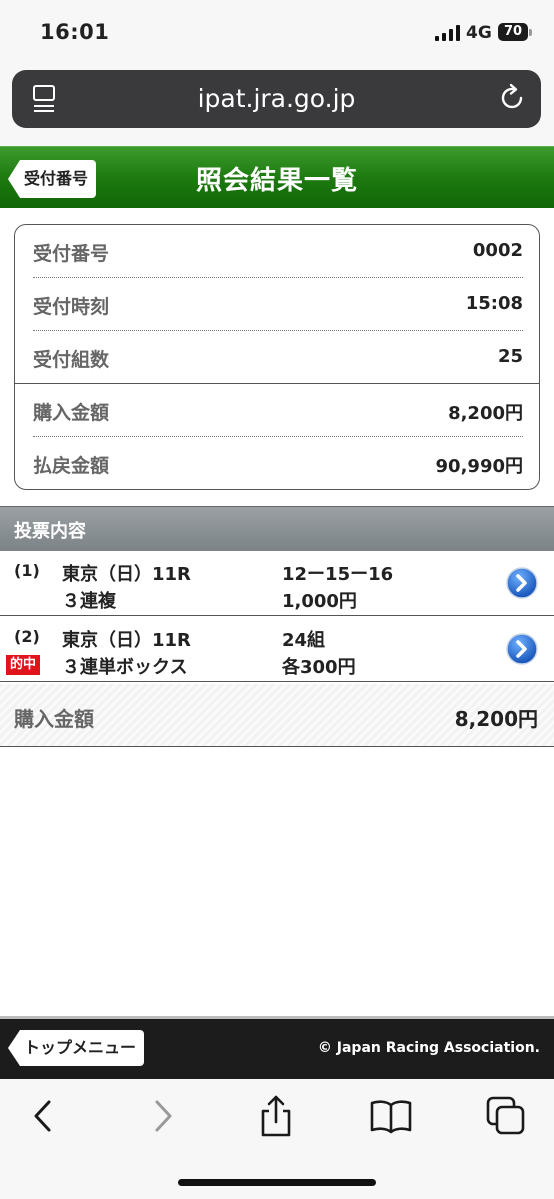 The image size is (554, 1199). I want to click on copyright: © Japan Racing Association., so click(428, 1048).